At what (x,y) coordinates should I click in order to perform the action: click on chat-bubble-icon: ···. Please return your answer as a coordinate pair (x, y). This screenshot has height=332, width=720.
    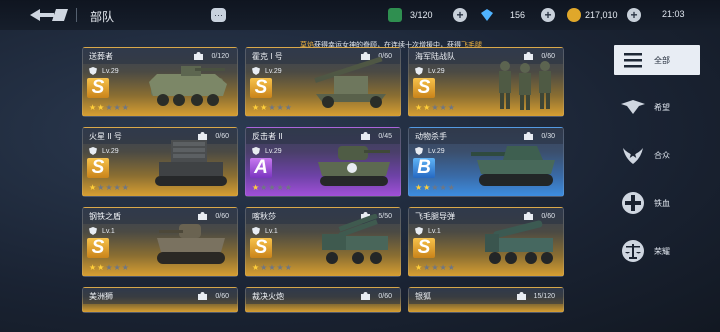
    Looking at the image, I should click on (218, 15).